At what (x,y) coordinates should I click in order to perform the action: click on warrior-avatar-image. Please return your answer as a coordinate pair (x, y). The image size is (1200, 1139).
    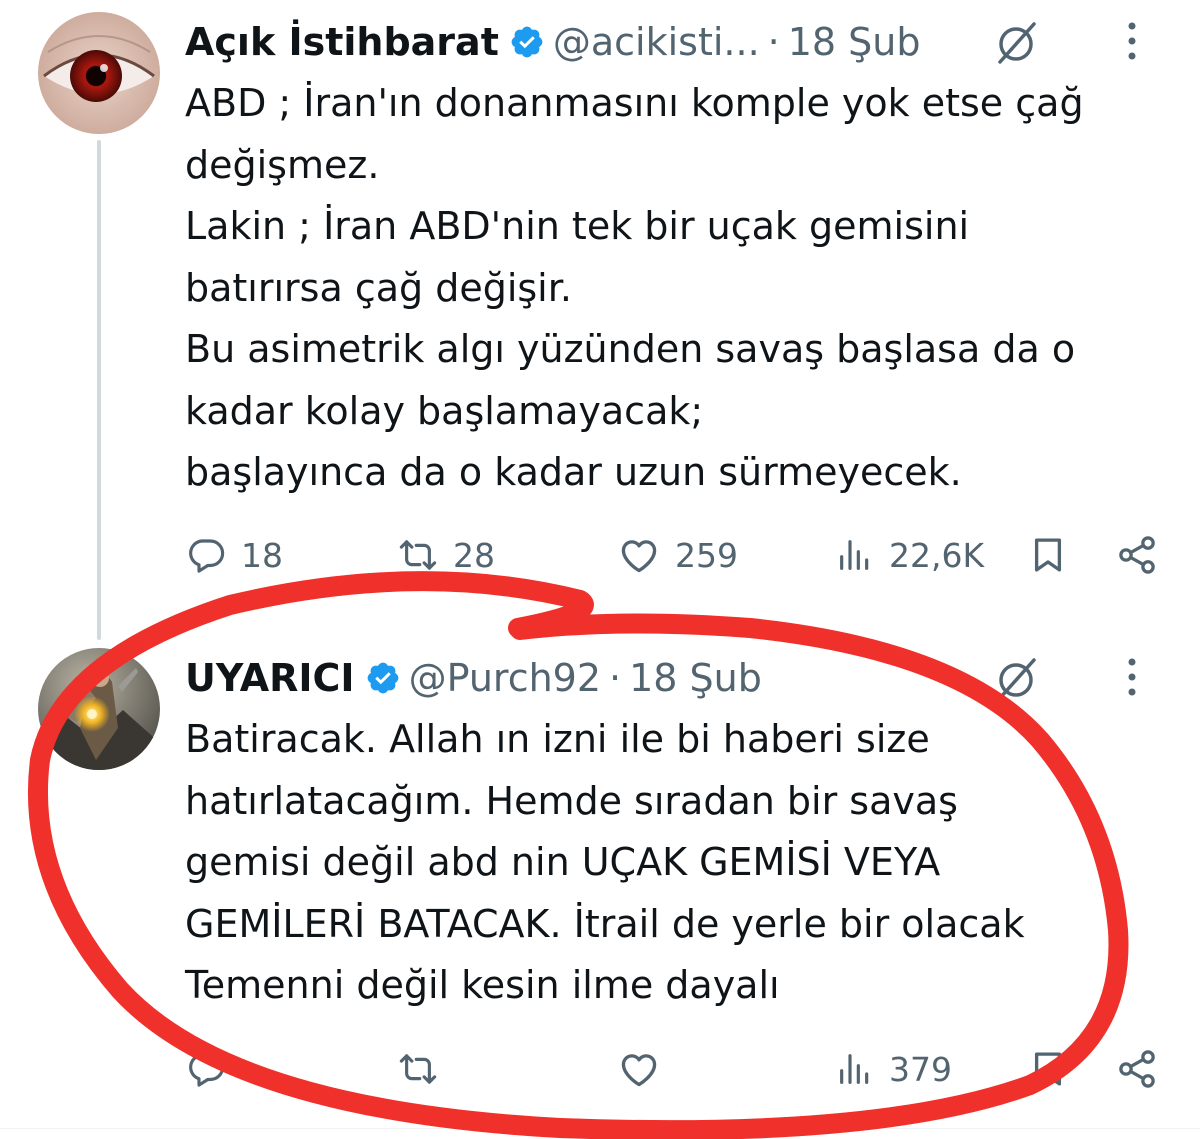
    Looking at the image, I should click on (99, 709).